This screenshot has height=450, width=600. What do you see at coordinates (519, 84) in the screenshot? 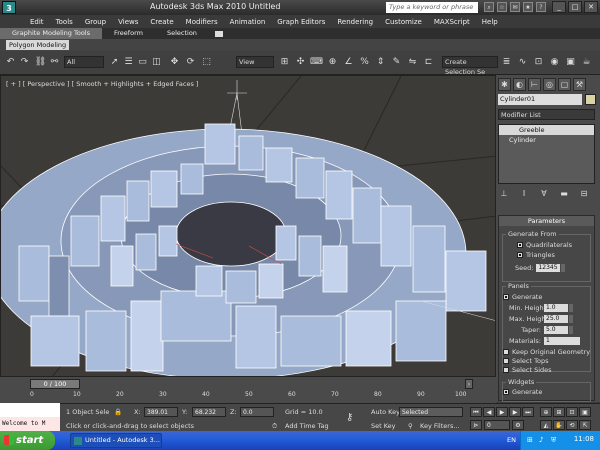
I see `modify-tab-icon: ◐` at bounding box center [519, 84].